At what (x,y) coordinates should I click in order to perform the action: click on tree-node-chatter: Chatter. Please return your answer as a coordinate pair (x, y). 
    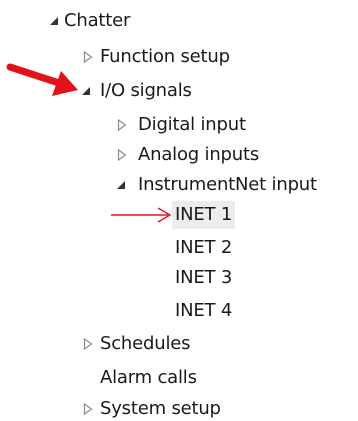
    Looking at the image, I should click on (179, 21).